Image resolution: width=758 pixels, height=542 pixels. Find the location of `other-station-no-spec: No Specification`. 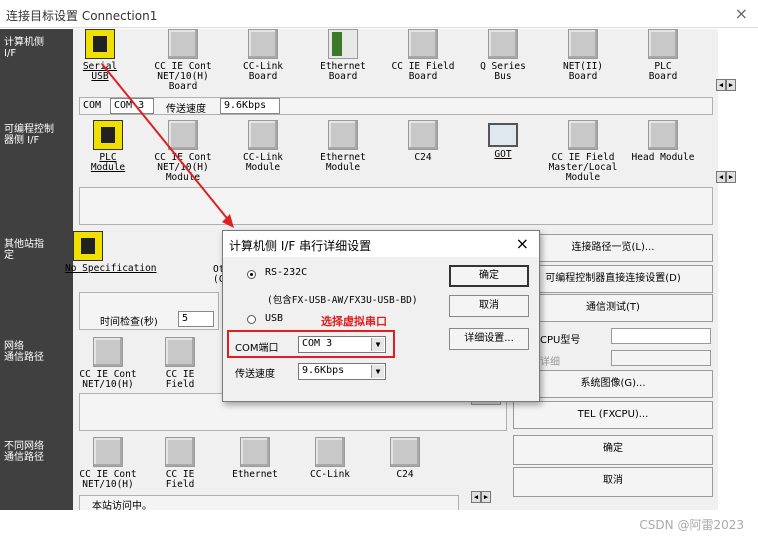

other-station-no-spec: No Specification is located at coordinates (120, 252).